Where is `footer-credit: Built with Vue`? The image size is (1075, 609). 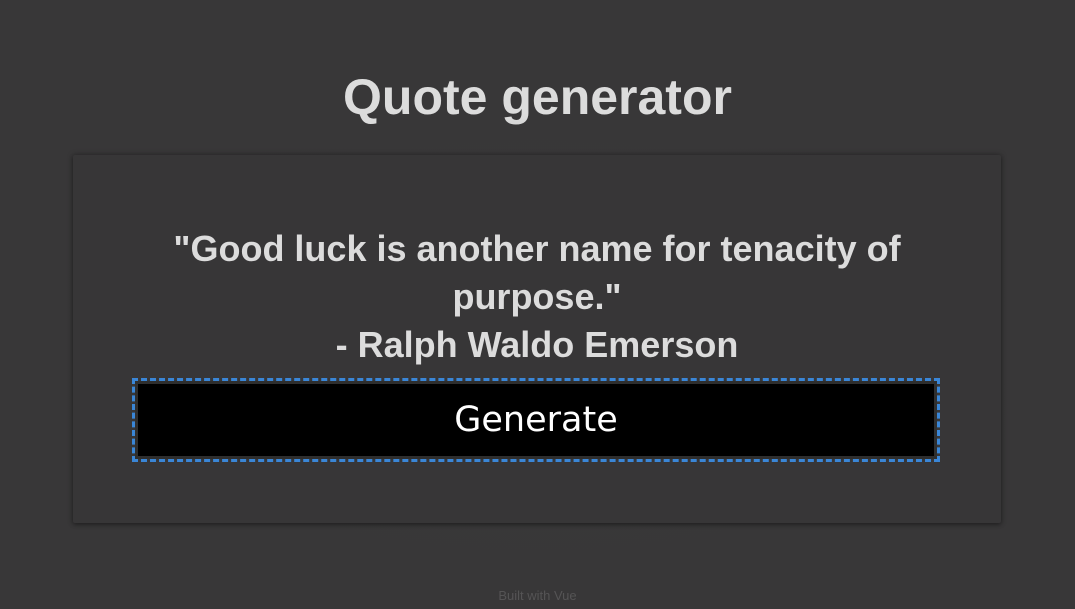
footer-credit: Built with Vue is located at coordinates (537, 595).